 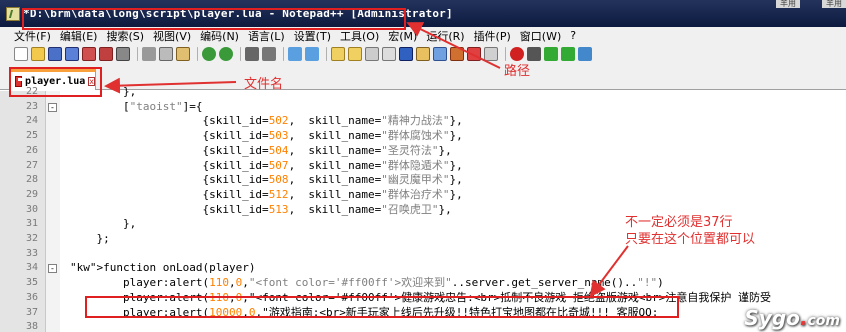 What do you see at coordinates (295, 54) in the screenshot?
I see `zoom-in-icon` at bounding box center [295, 54].